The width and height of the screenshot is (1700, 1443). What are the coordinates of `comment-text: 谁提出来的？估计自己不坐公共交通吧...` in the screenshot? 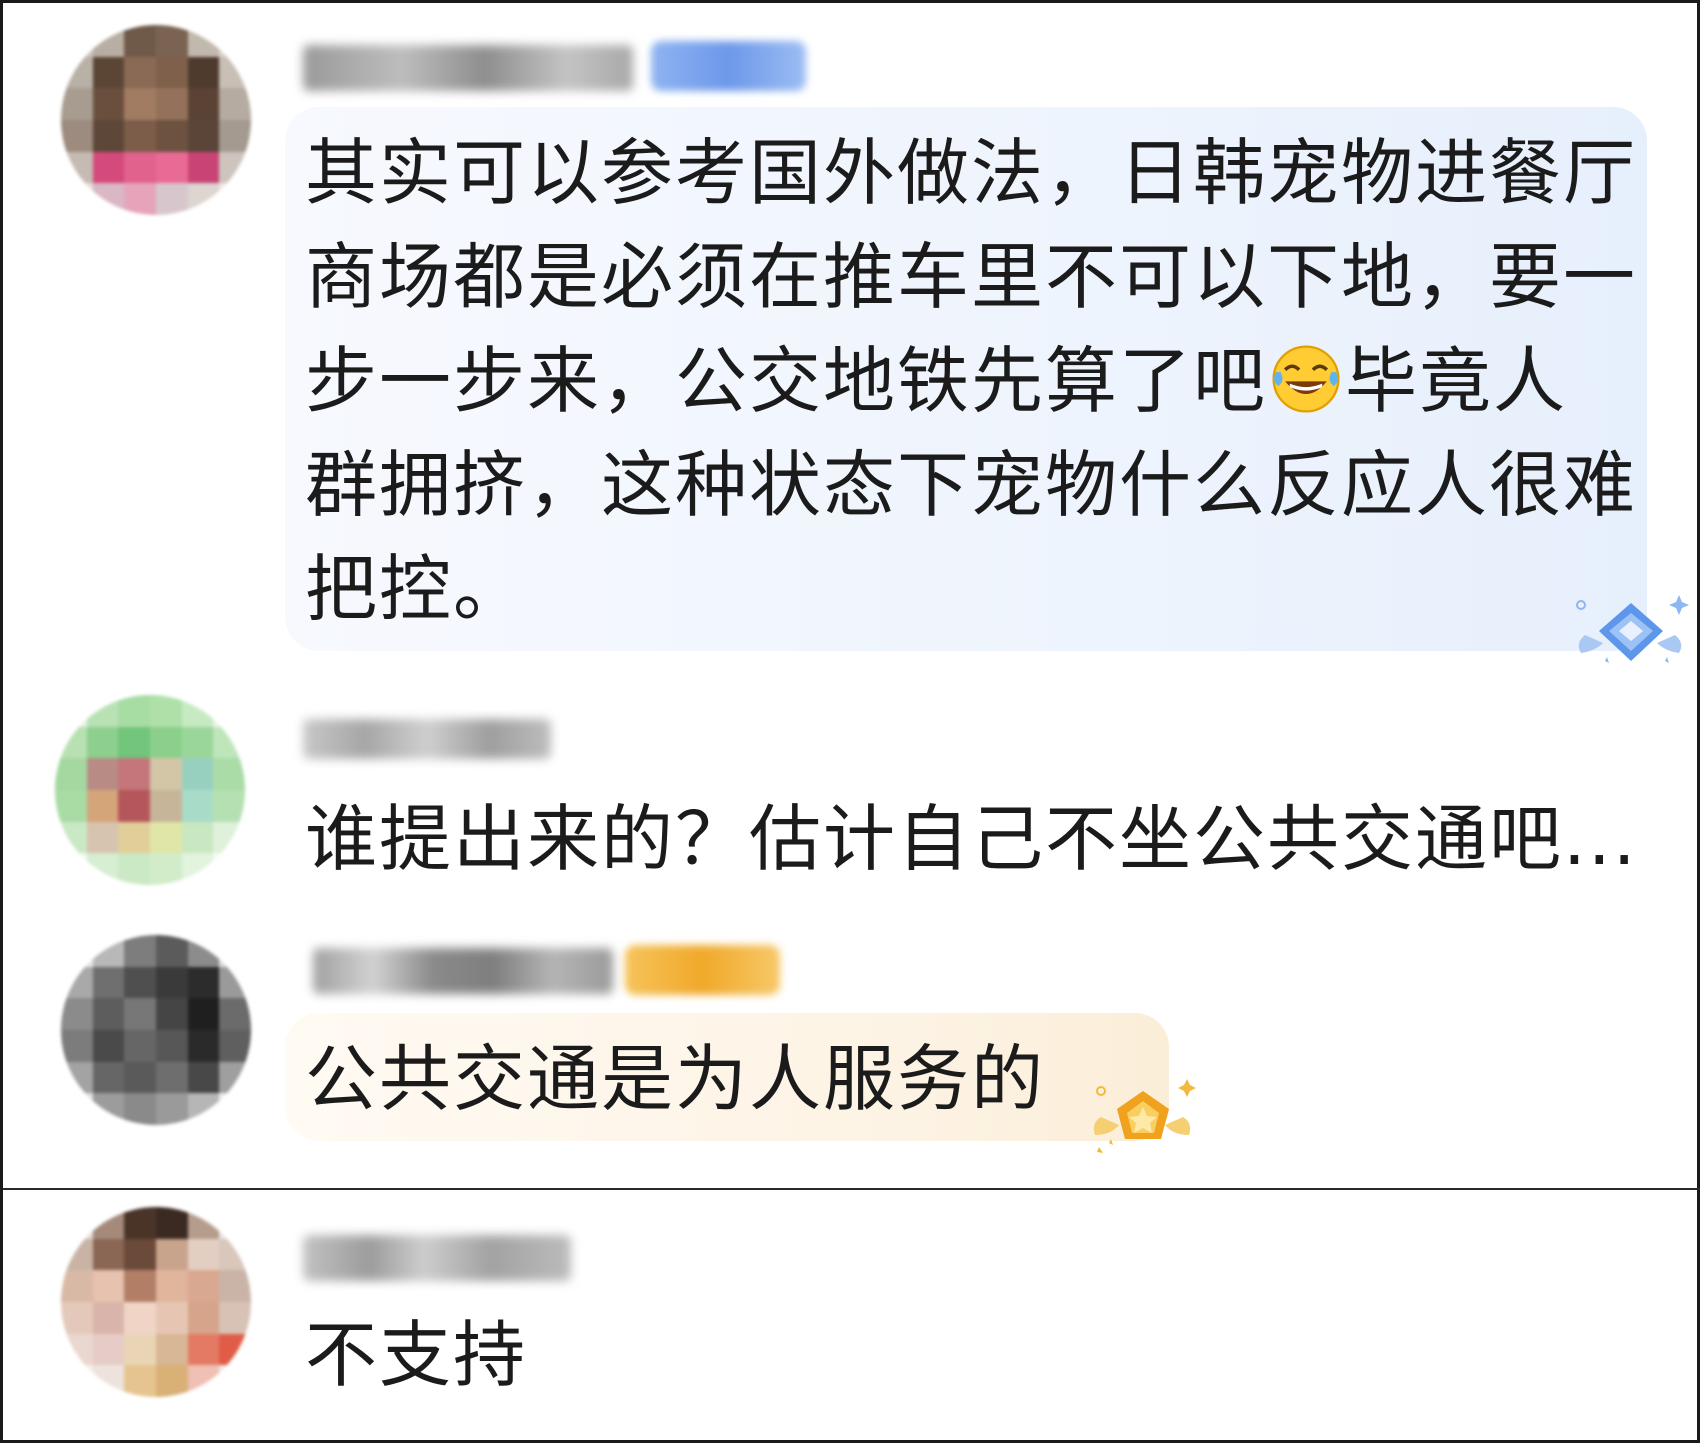 It's located at (971, 839).